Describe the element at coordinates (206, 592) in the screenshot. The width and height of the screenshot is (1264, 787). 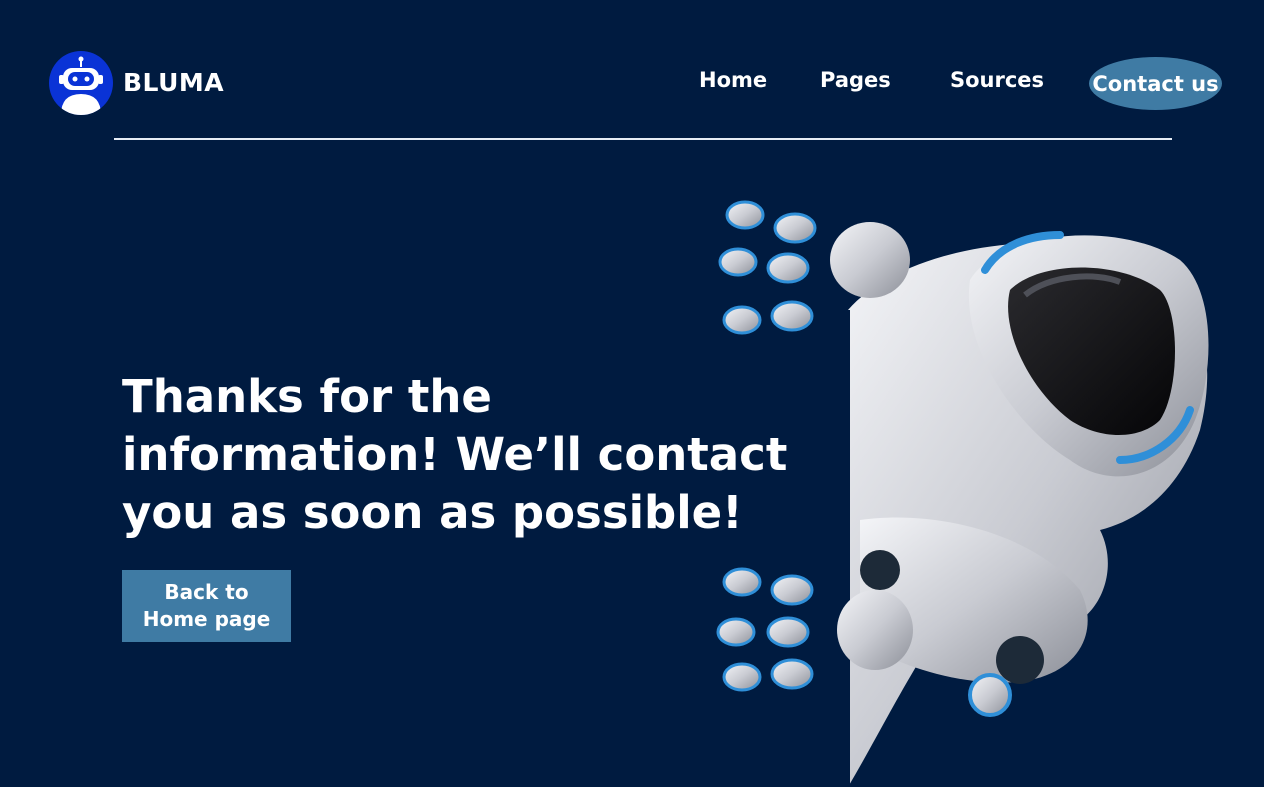
I see `back-button-line1: Back to` at that location.